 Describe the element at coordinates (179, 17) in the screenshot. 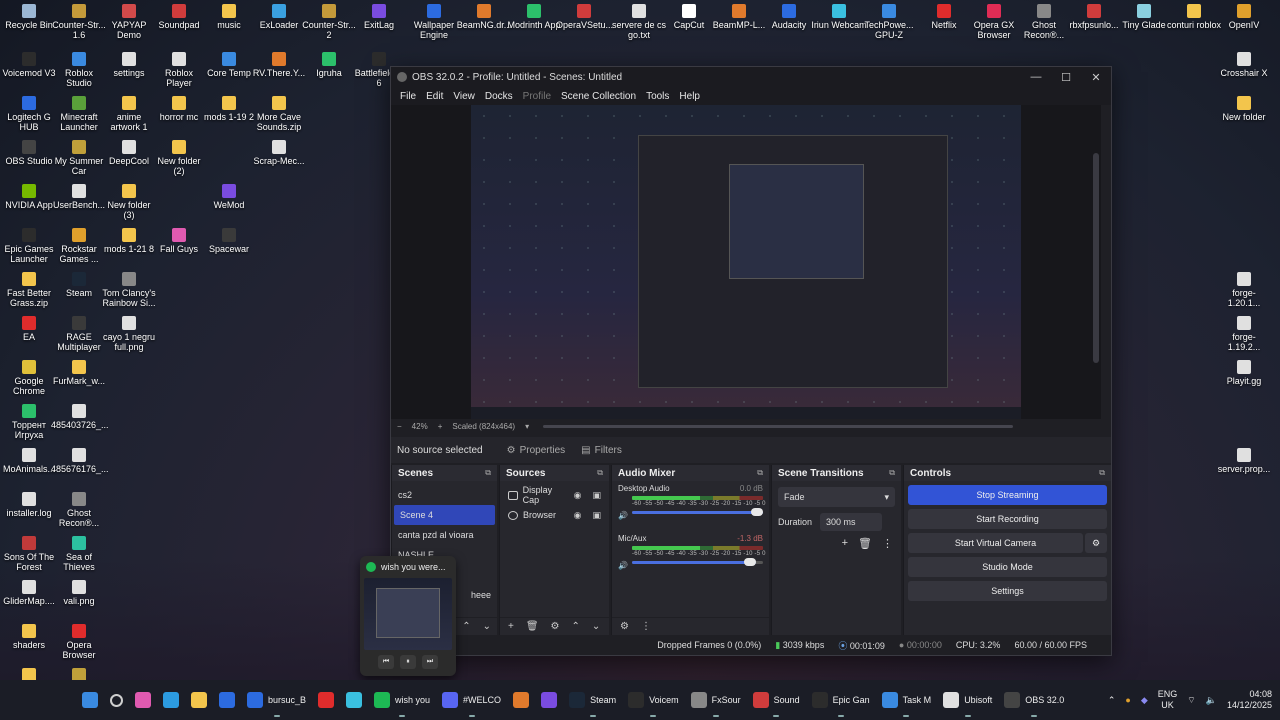

I see `desktop-icon: Soundpad` at that location.